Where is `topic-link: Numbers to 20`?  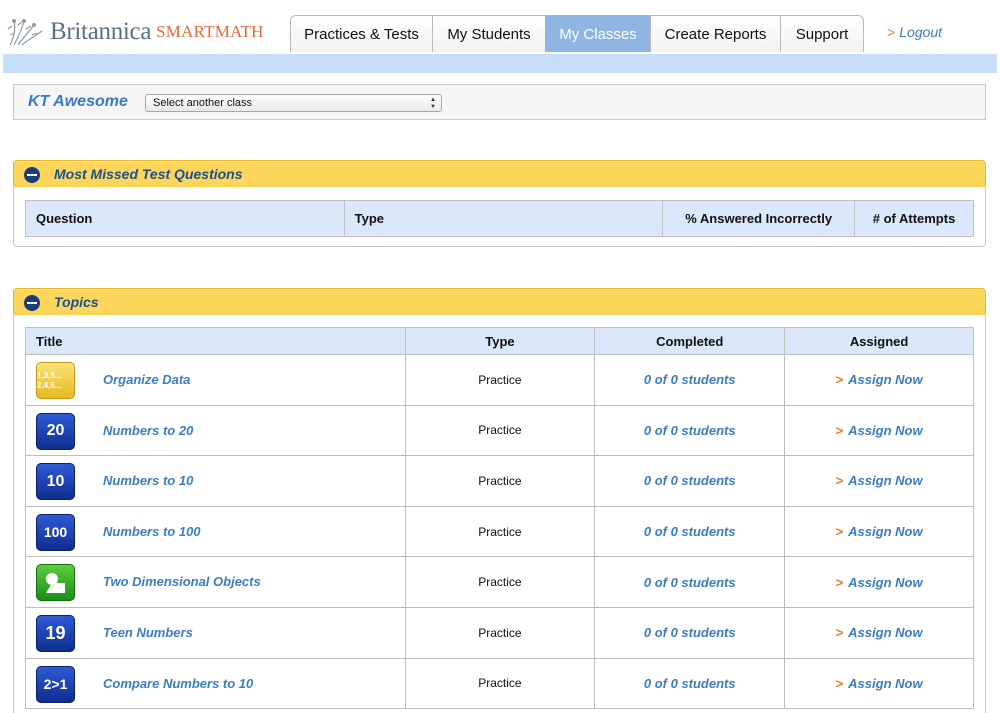
topic-link: Numbers to 20 is located at coordinates (148, 430).